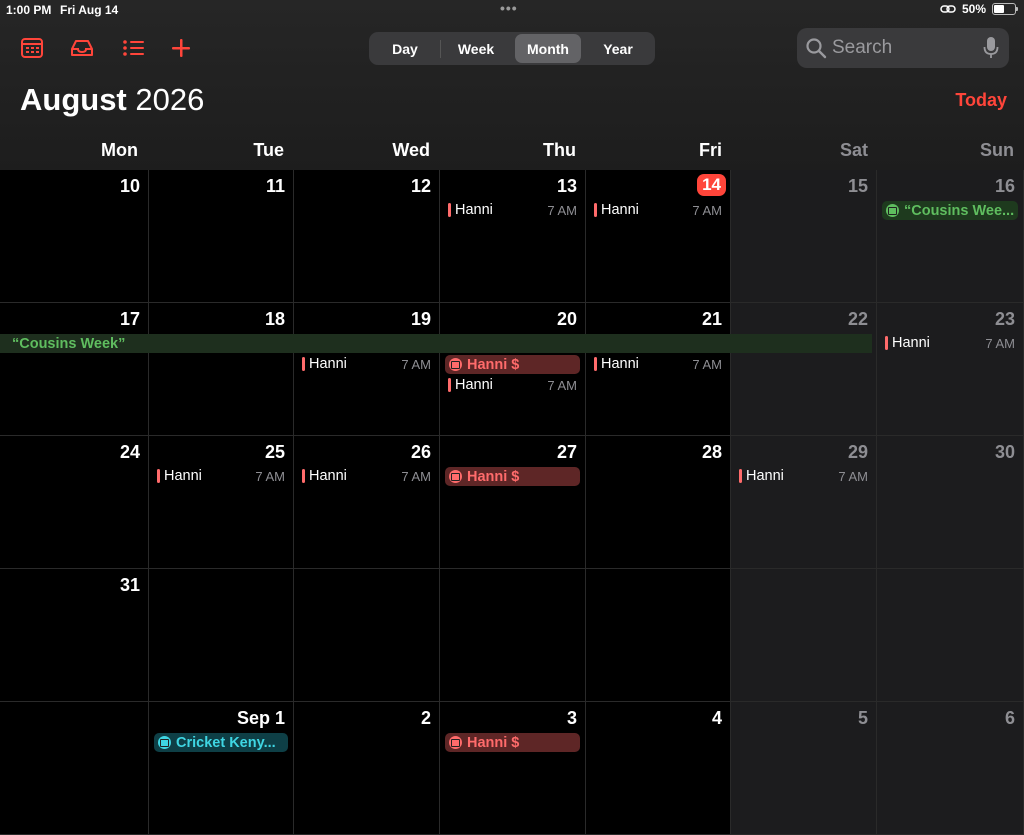  I want to click on day-cell: 14 Hanni 7 AM, so click(658, 236).